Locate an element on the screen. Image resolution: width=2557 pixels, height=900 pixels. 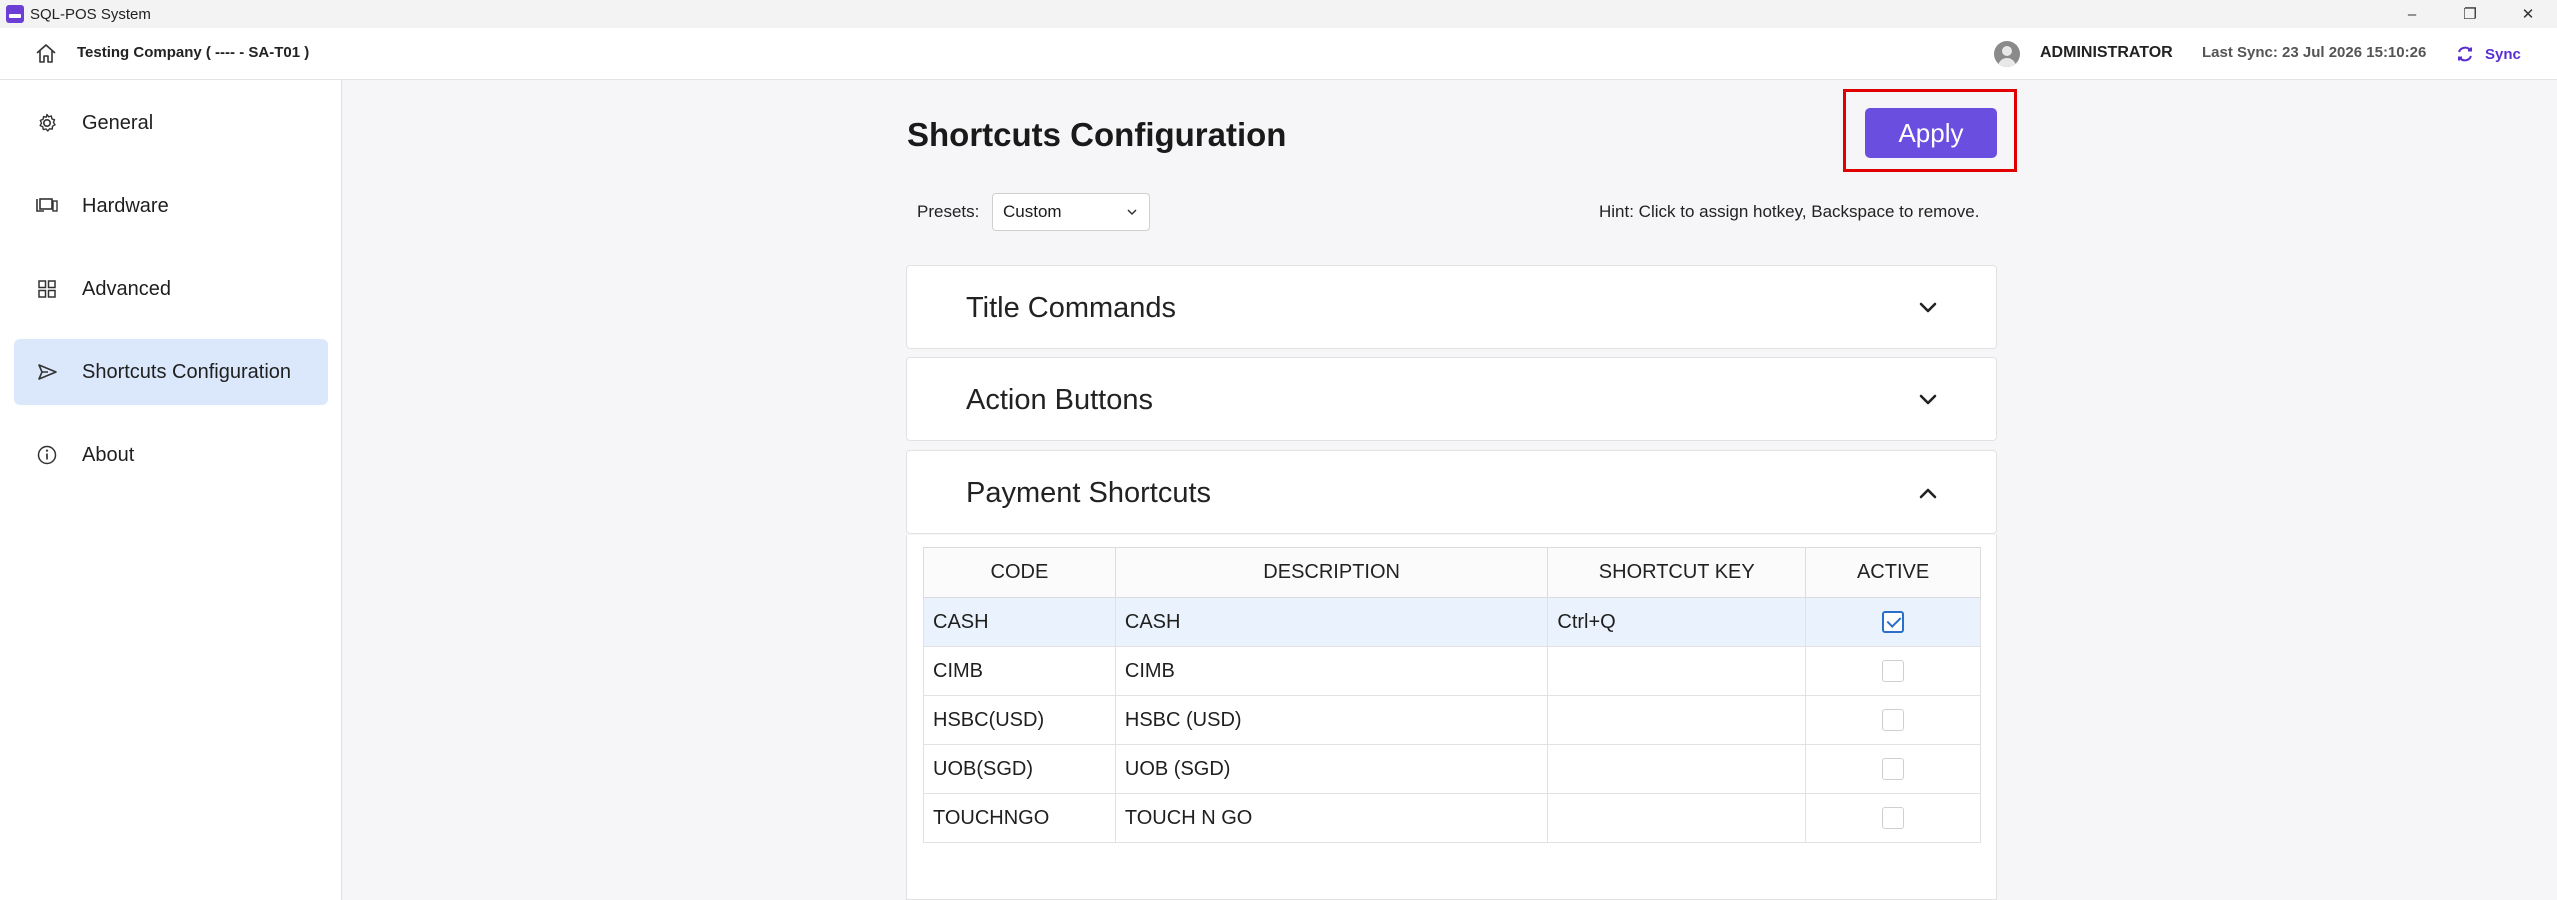
grid-icon is located at coordinates (47, 289).